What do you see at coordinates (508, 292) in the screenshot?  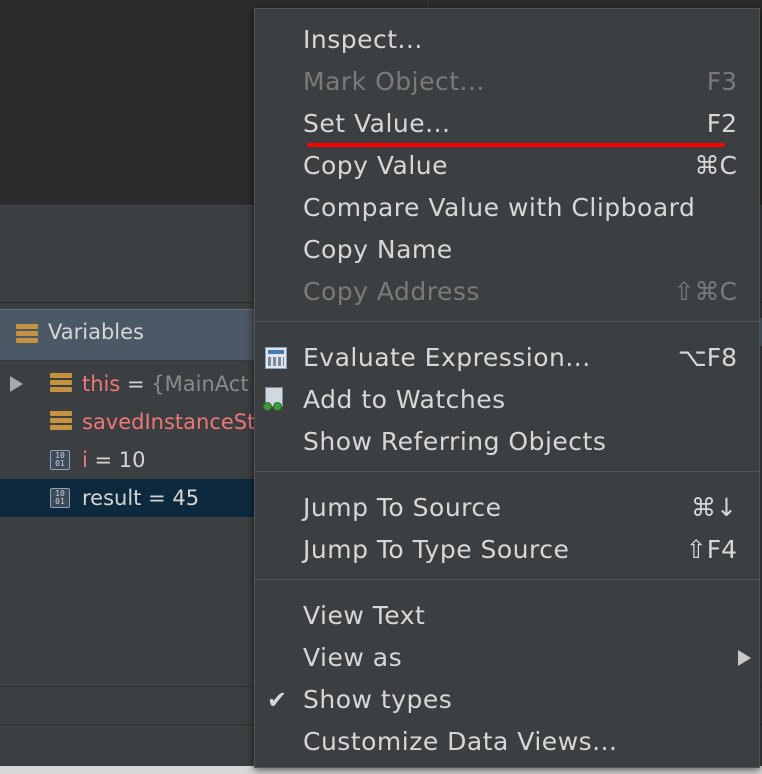 I see `menu-item-copy-address: Copy Address ⇧⌘C` at bounding box center [508, 292].